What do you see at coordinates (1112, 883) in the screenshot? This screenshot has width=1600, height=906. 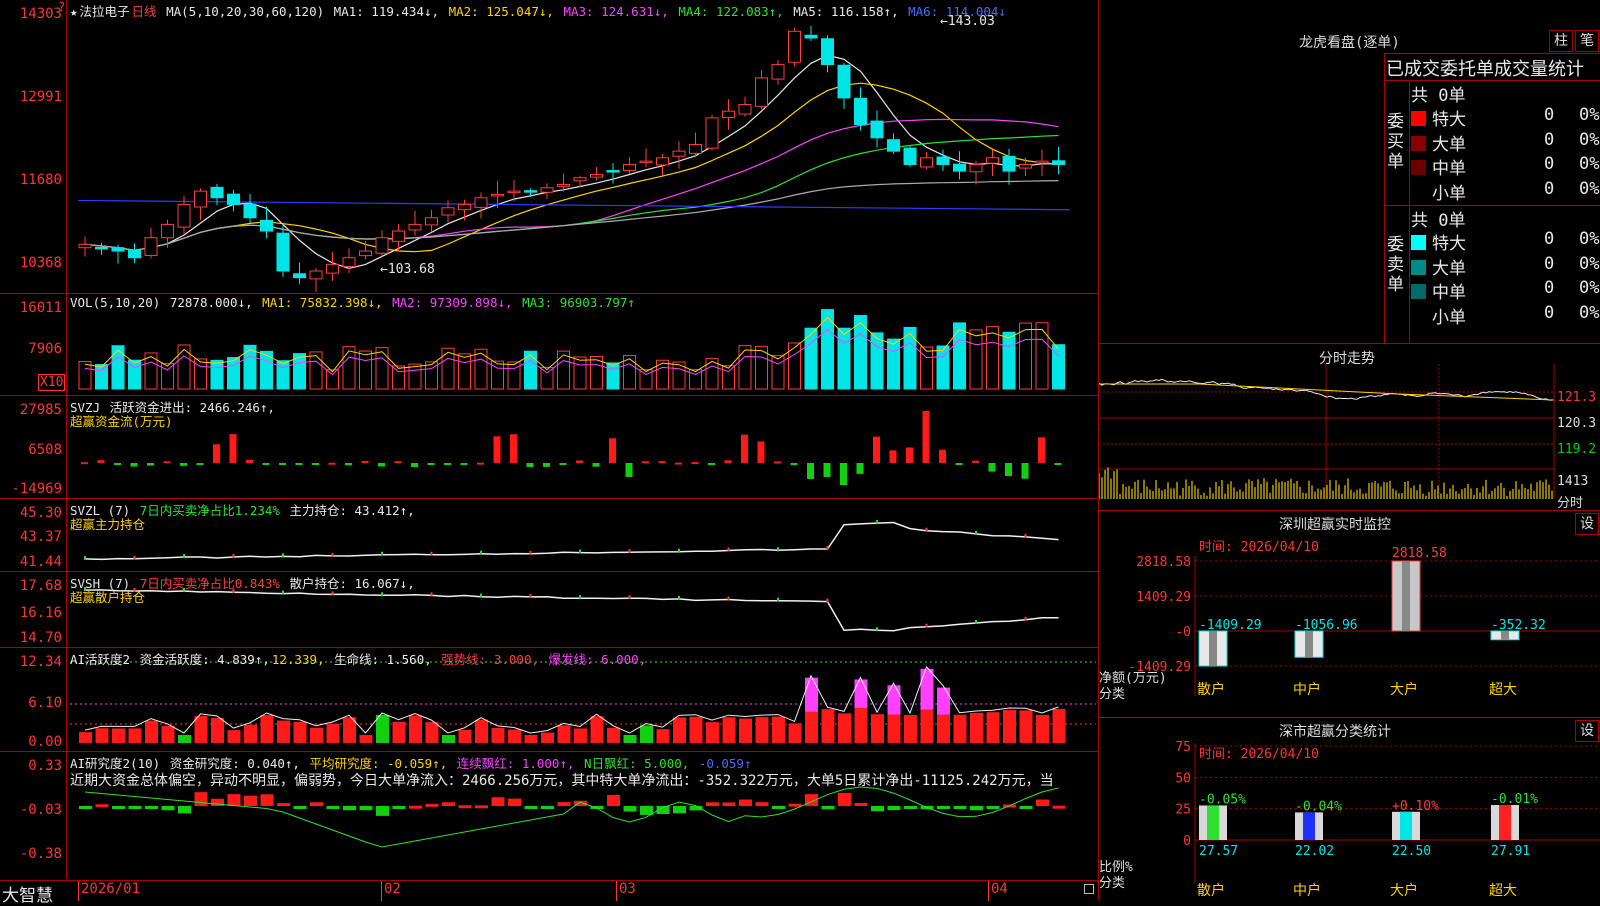 I see `sc-xlabel: 分类` at bounding box center [1112, 883].